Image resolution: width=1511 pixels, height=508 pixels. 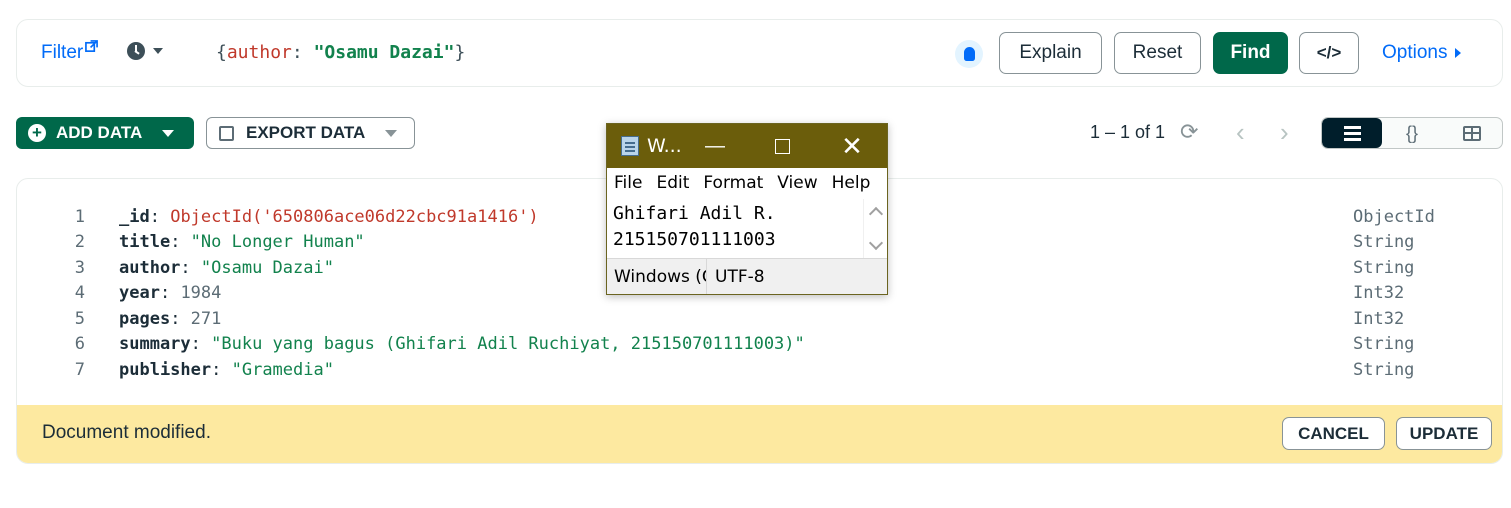 I want to click on document-line: 7 publisher: "Gramedia" String, so click(x=759, y=370).